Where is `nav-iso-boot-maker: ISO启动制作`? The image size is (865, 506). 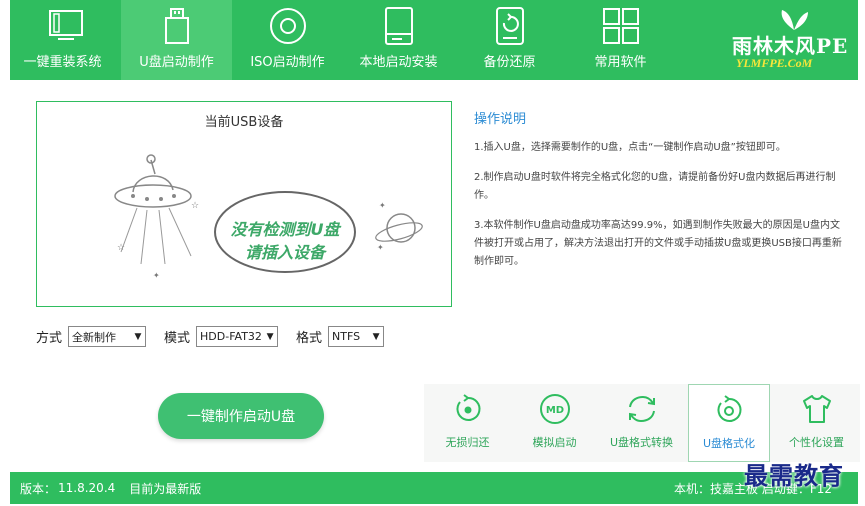
nav-iso-boot-maker: ISO启动制作 is located at coordinates (287, 40).